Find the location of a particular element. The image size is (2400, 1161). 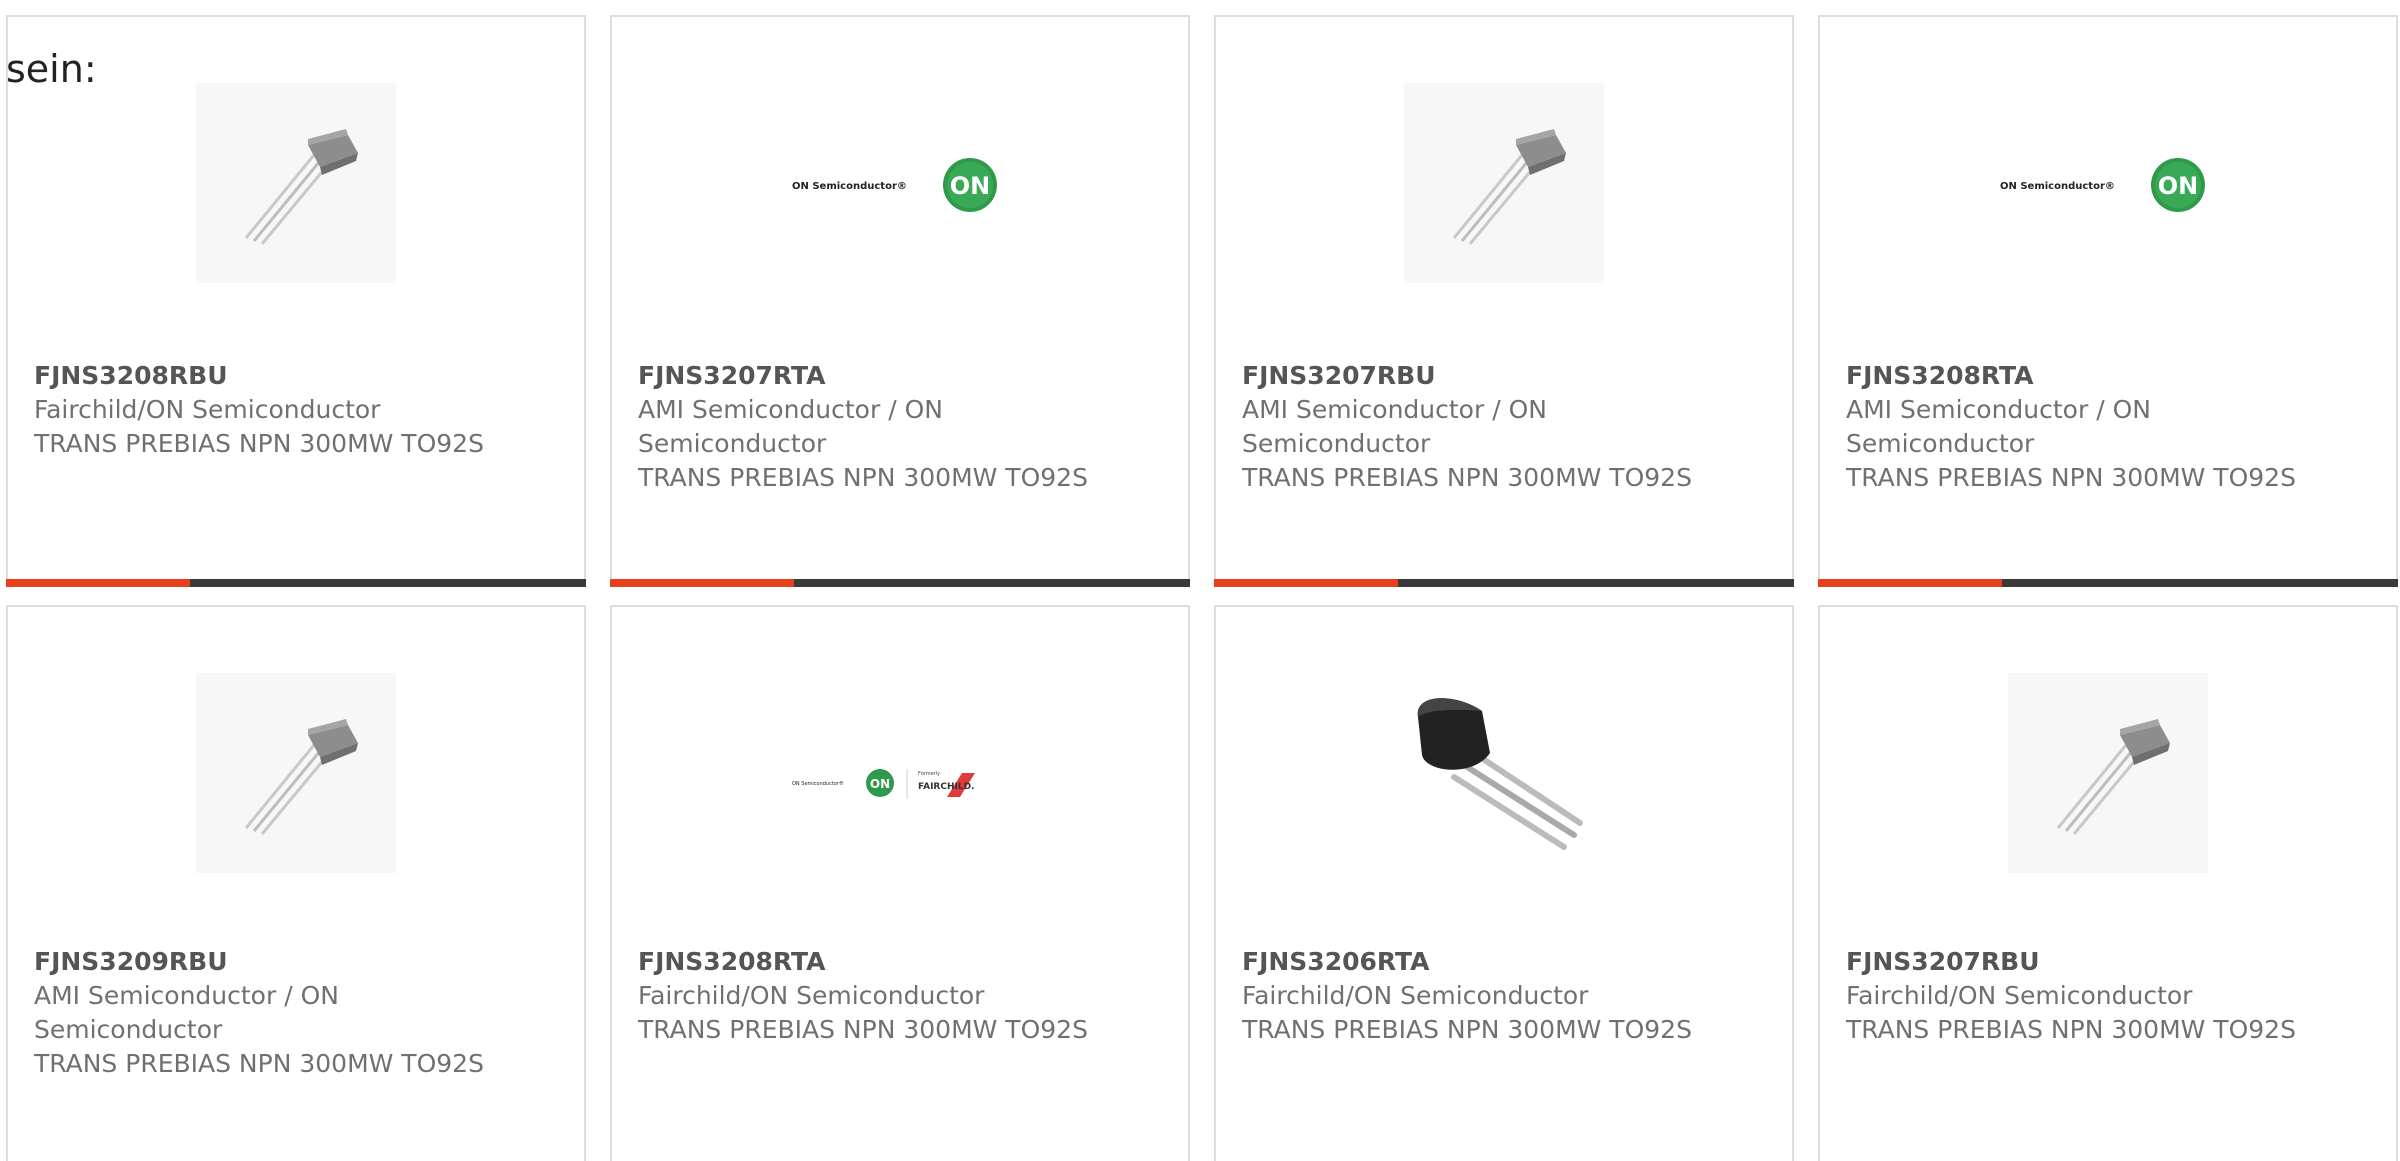

intro-text: sein: is located at coordinates (51, 69).